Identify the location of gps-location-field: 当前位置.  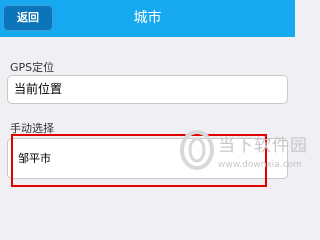
(147, 89).